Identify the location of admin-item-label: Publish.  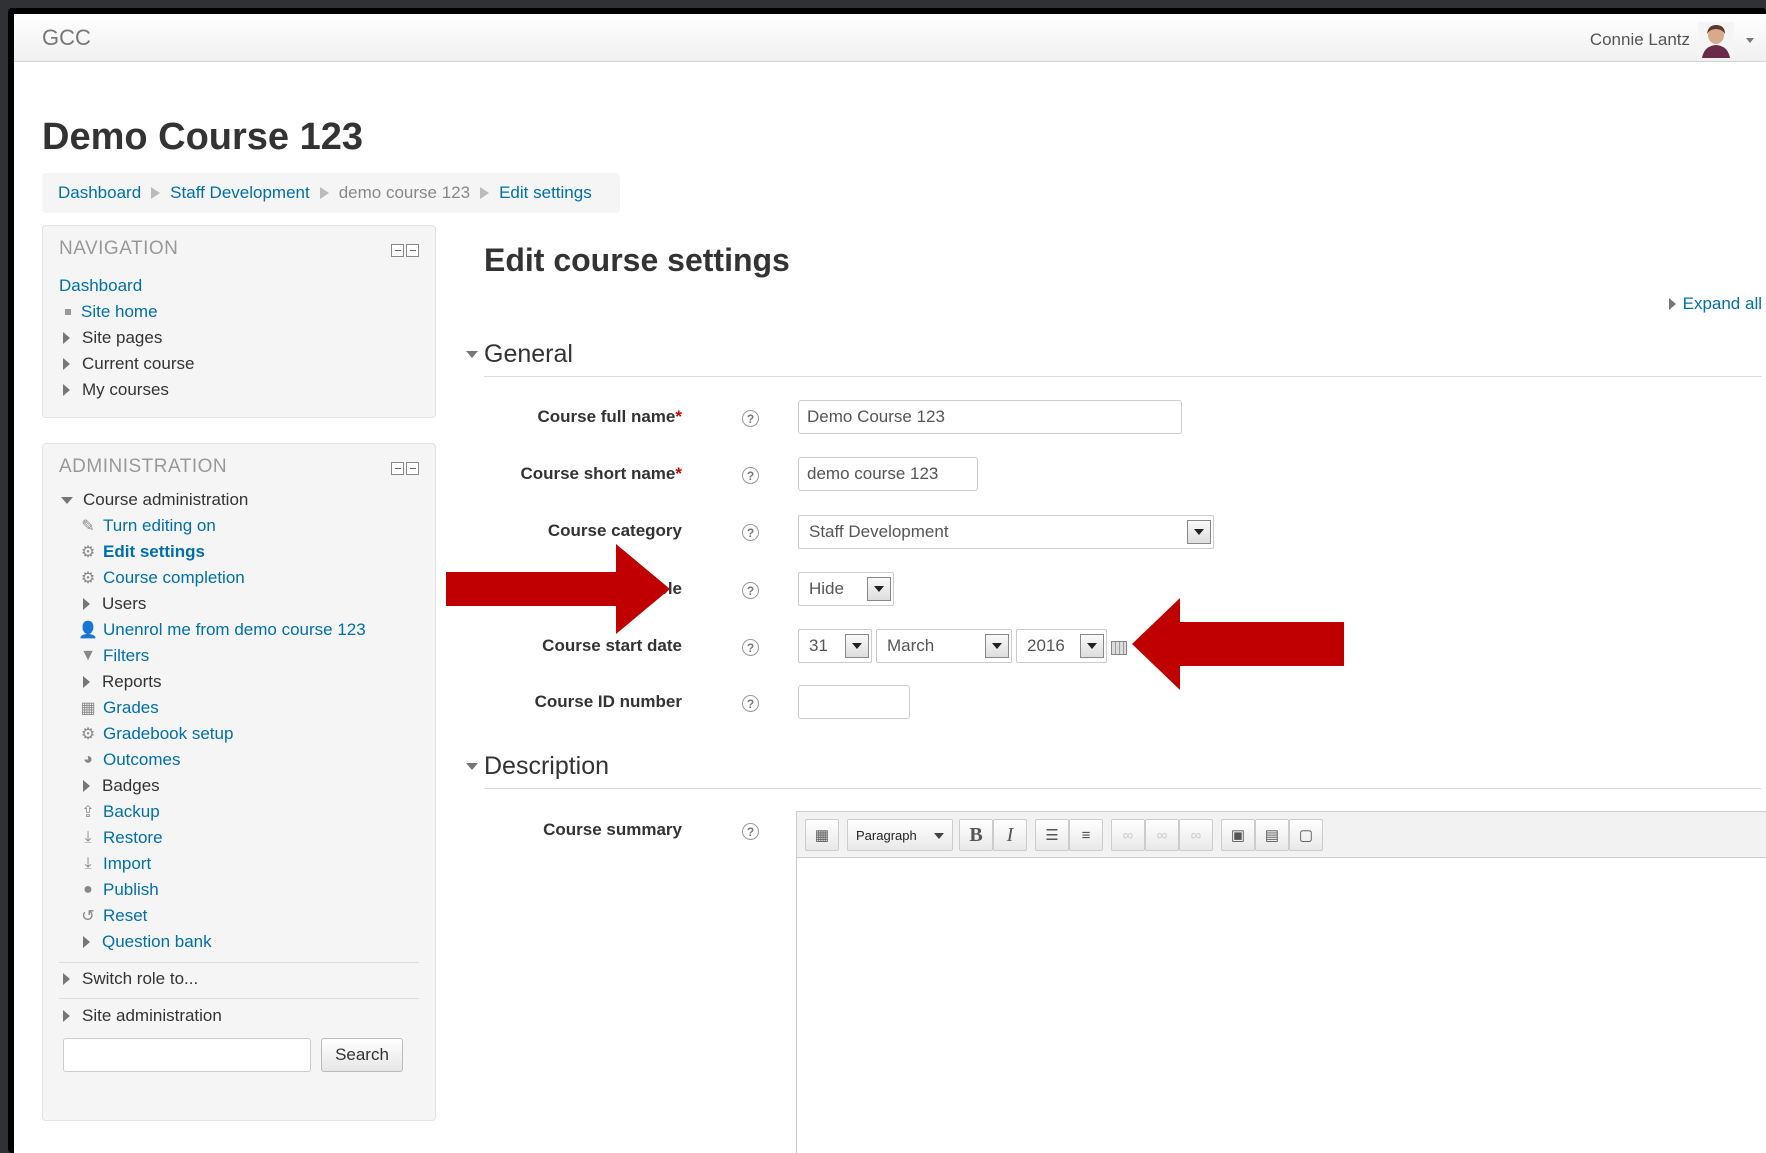
(131, 890).